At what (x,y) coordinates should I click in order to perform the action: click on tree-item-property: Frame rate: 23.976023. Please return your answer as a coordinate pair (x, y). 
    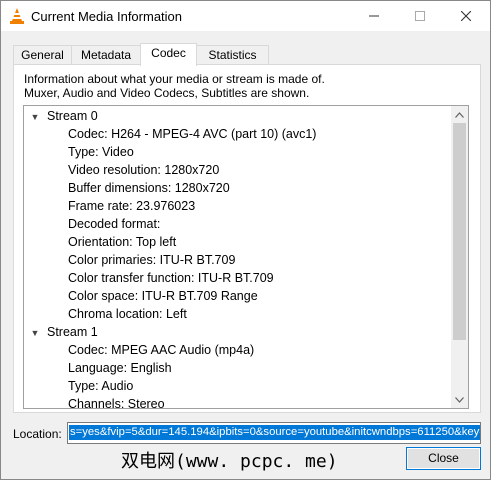
    Looking at the image, I should click on (131, 206).